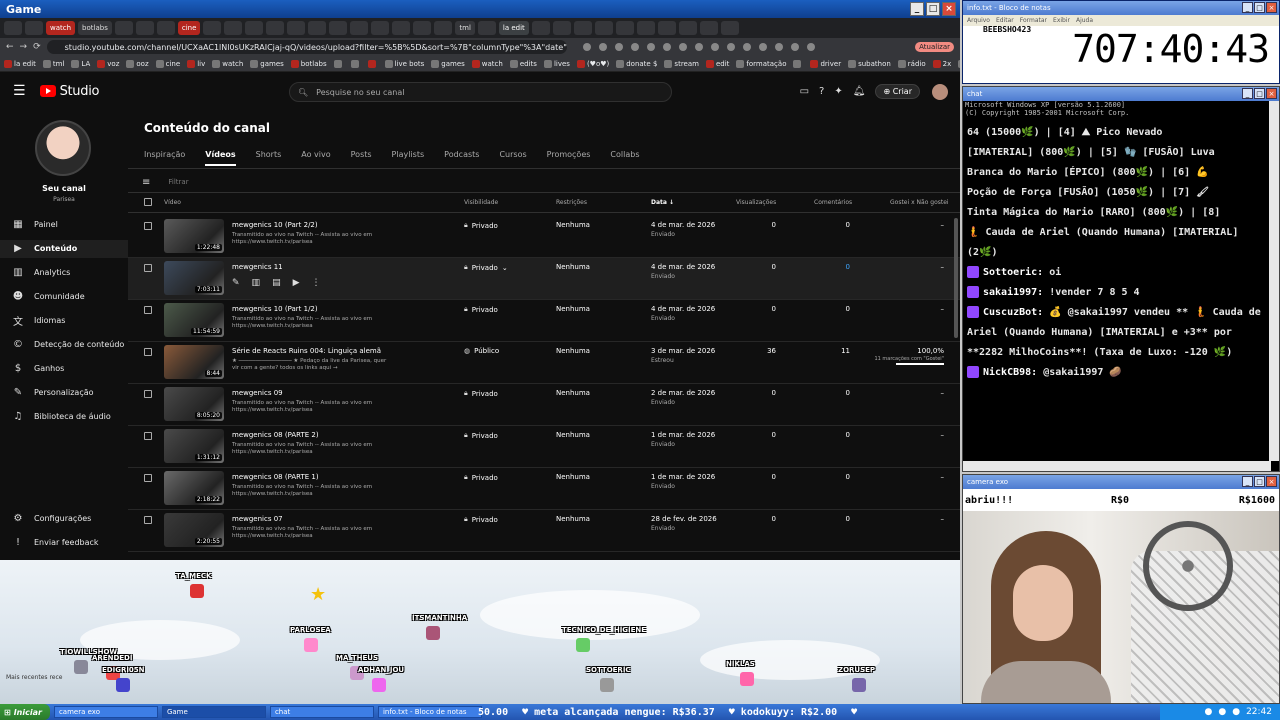  What do you see at coordinates (194, 236) in the screenshot?
I see `video-thumbnail: 1:22:48` at bounding box center [194, 236].